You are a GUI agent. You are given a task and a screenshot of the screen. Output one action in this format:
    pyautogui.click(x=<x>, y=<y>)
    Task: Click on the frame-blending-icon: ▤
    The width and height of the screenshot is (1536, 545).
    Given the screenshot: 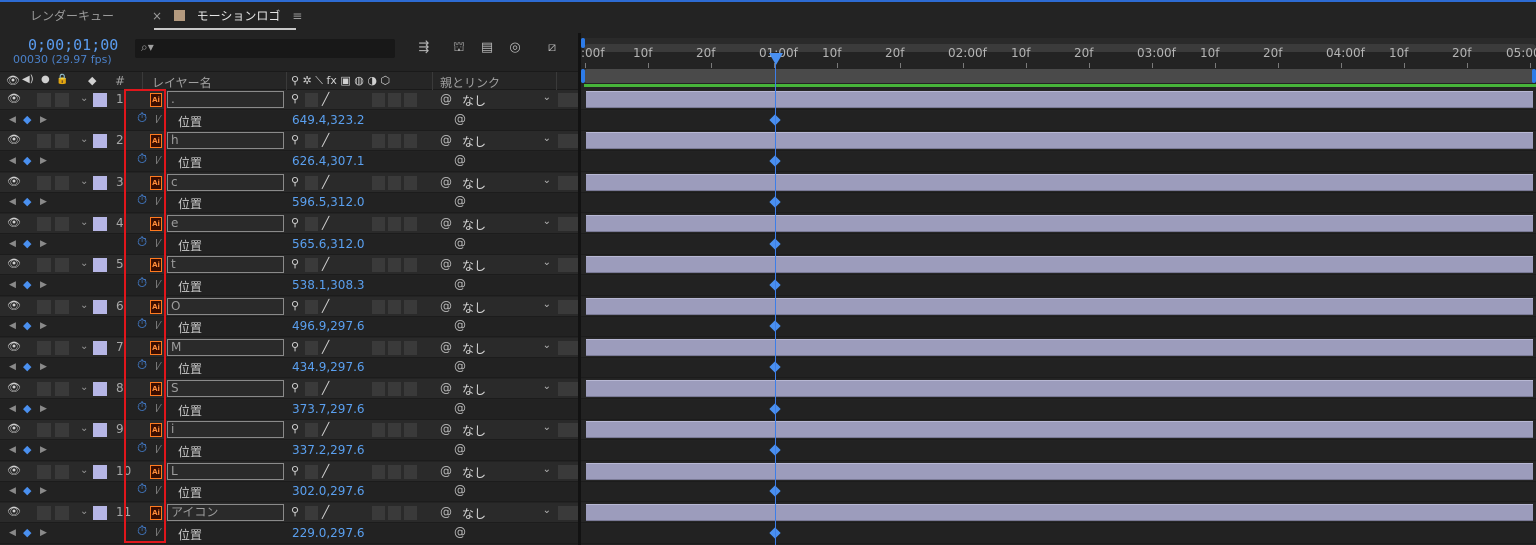 What is the action you would take?
    pyautogui.click(x=487, y=48)
    